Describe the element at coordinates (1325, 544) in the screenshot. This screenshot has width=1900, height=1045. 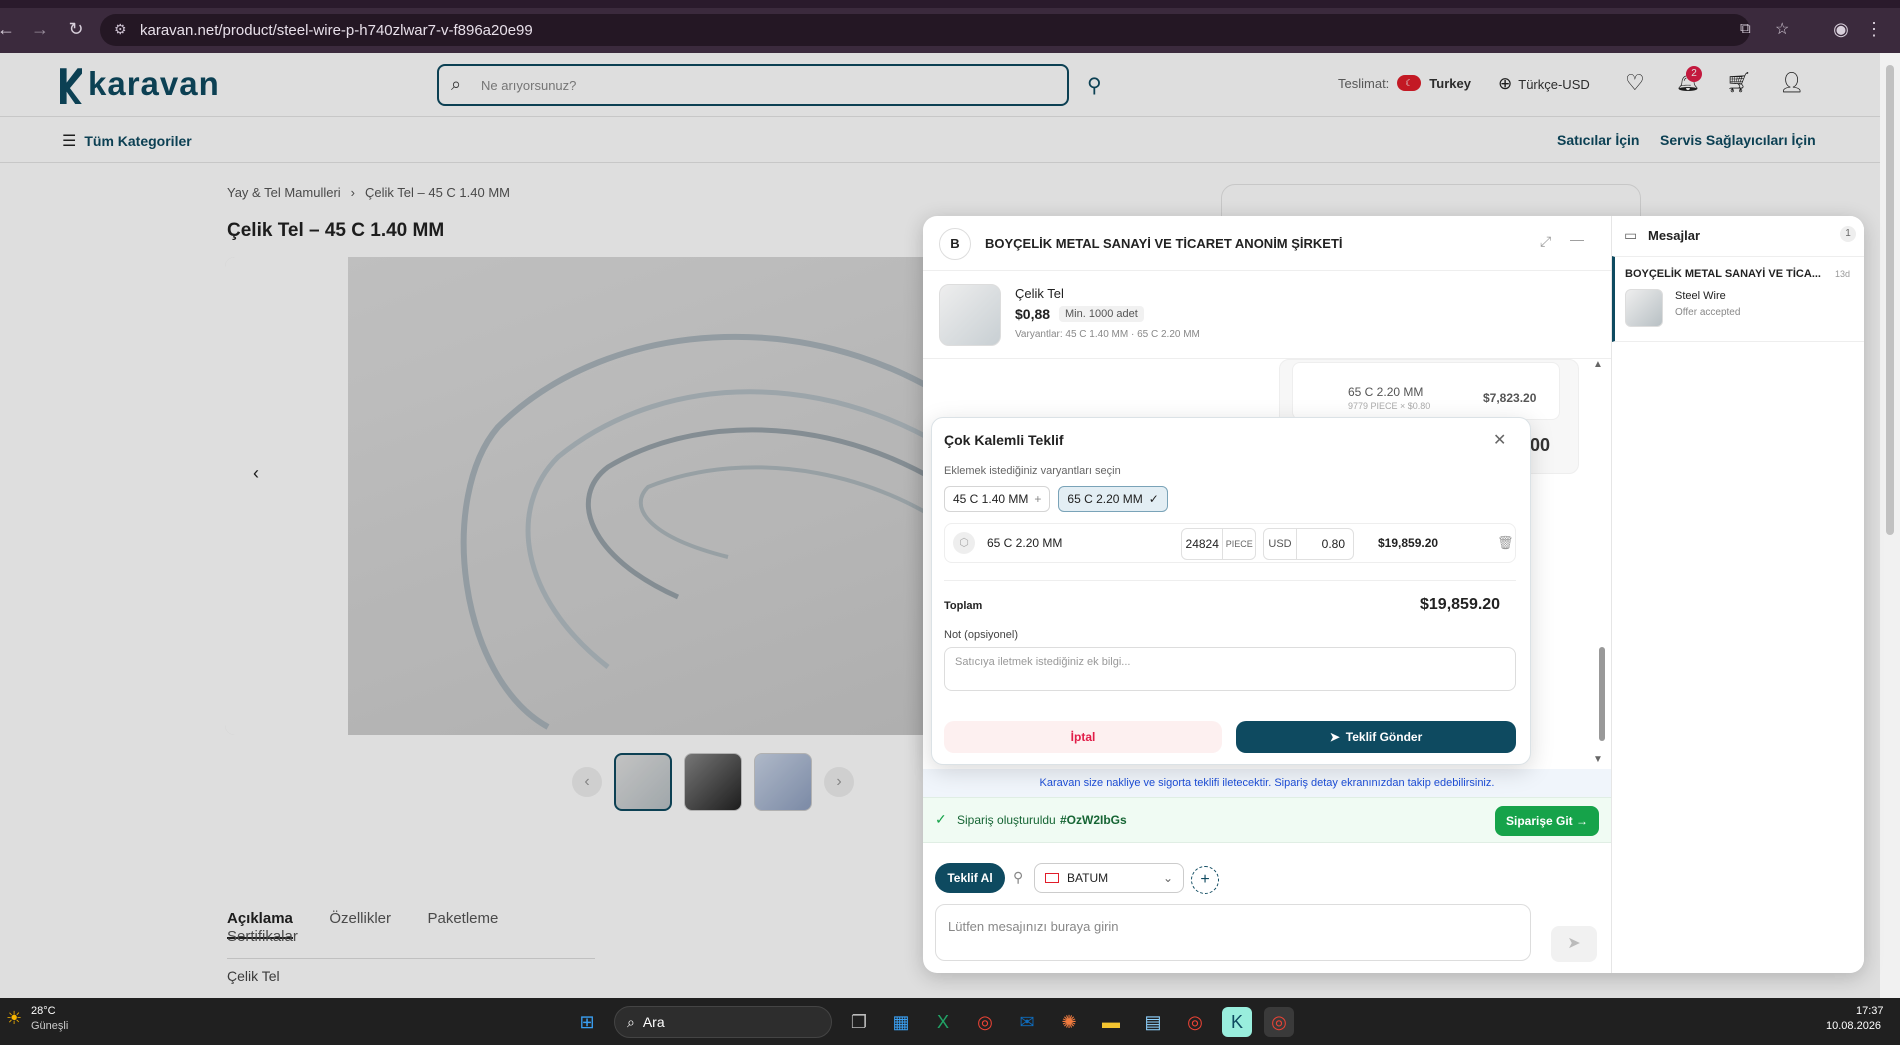
I see `unit-price-input: 0.80` at that location.